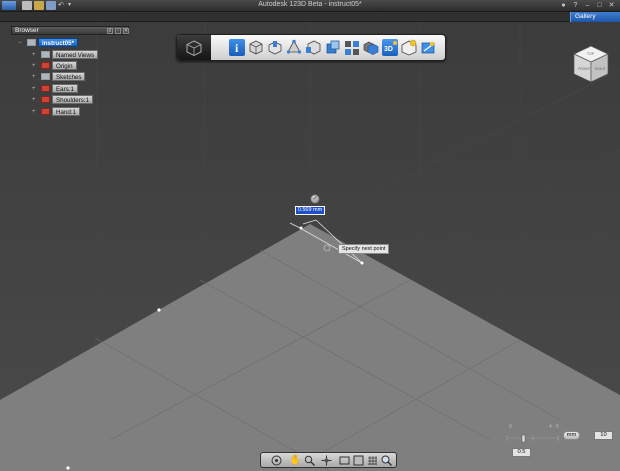 Image resolution: width=620 pixels, height=471 pixels. I want to click on fit-view-icon, so click(344, 460).